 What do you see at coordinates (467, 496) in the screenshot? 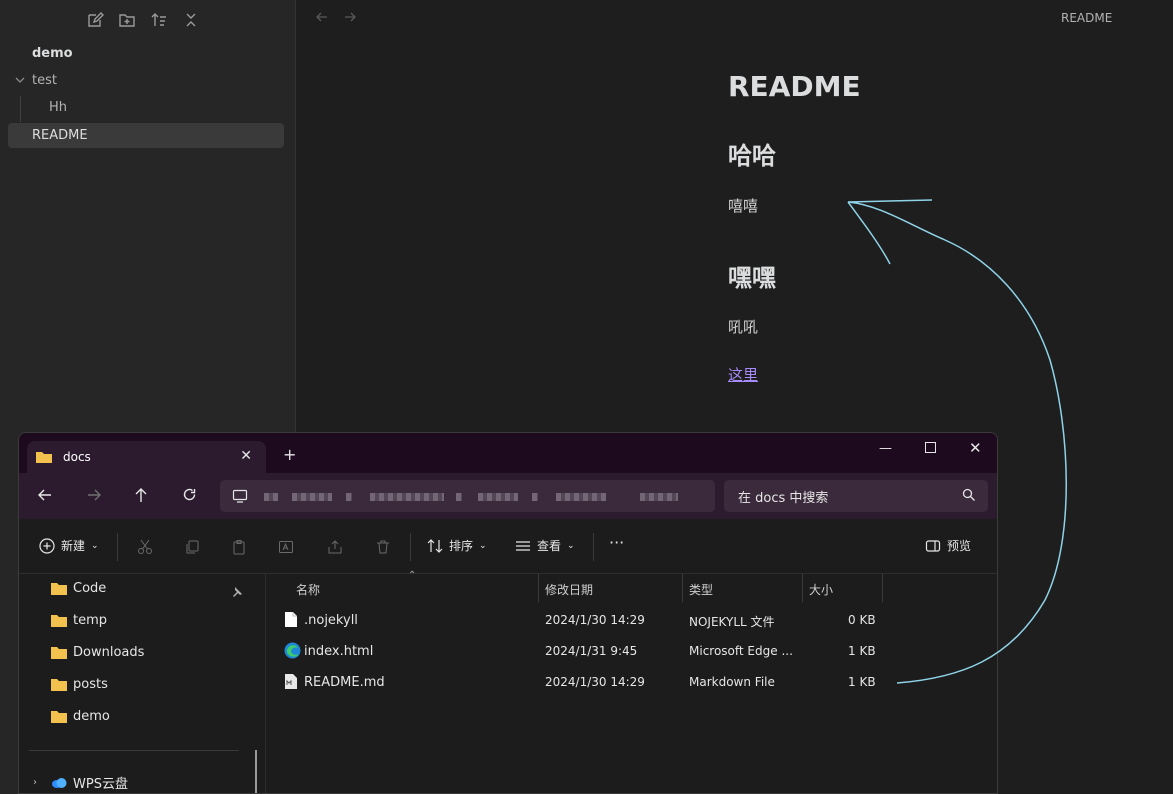
I see `address-field` at bounding box center [467, 496].